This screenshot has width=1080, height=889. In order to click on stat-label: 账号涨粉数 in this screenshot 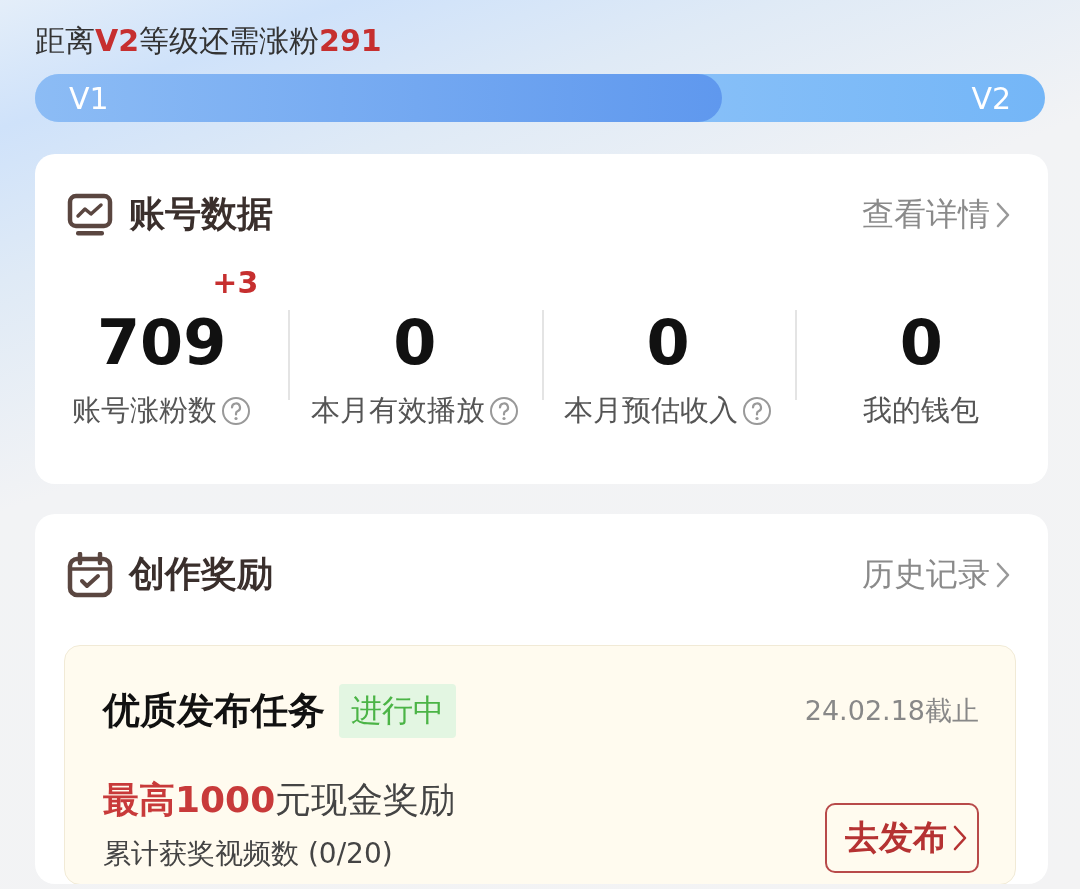, I will do `click(145, 410)`.